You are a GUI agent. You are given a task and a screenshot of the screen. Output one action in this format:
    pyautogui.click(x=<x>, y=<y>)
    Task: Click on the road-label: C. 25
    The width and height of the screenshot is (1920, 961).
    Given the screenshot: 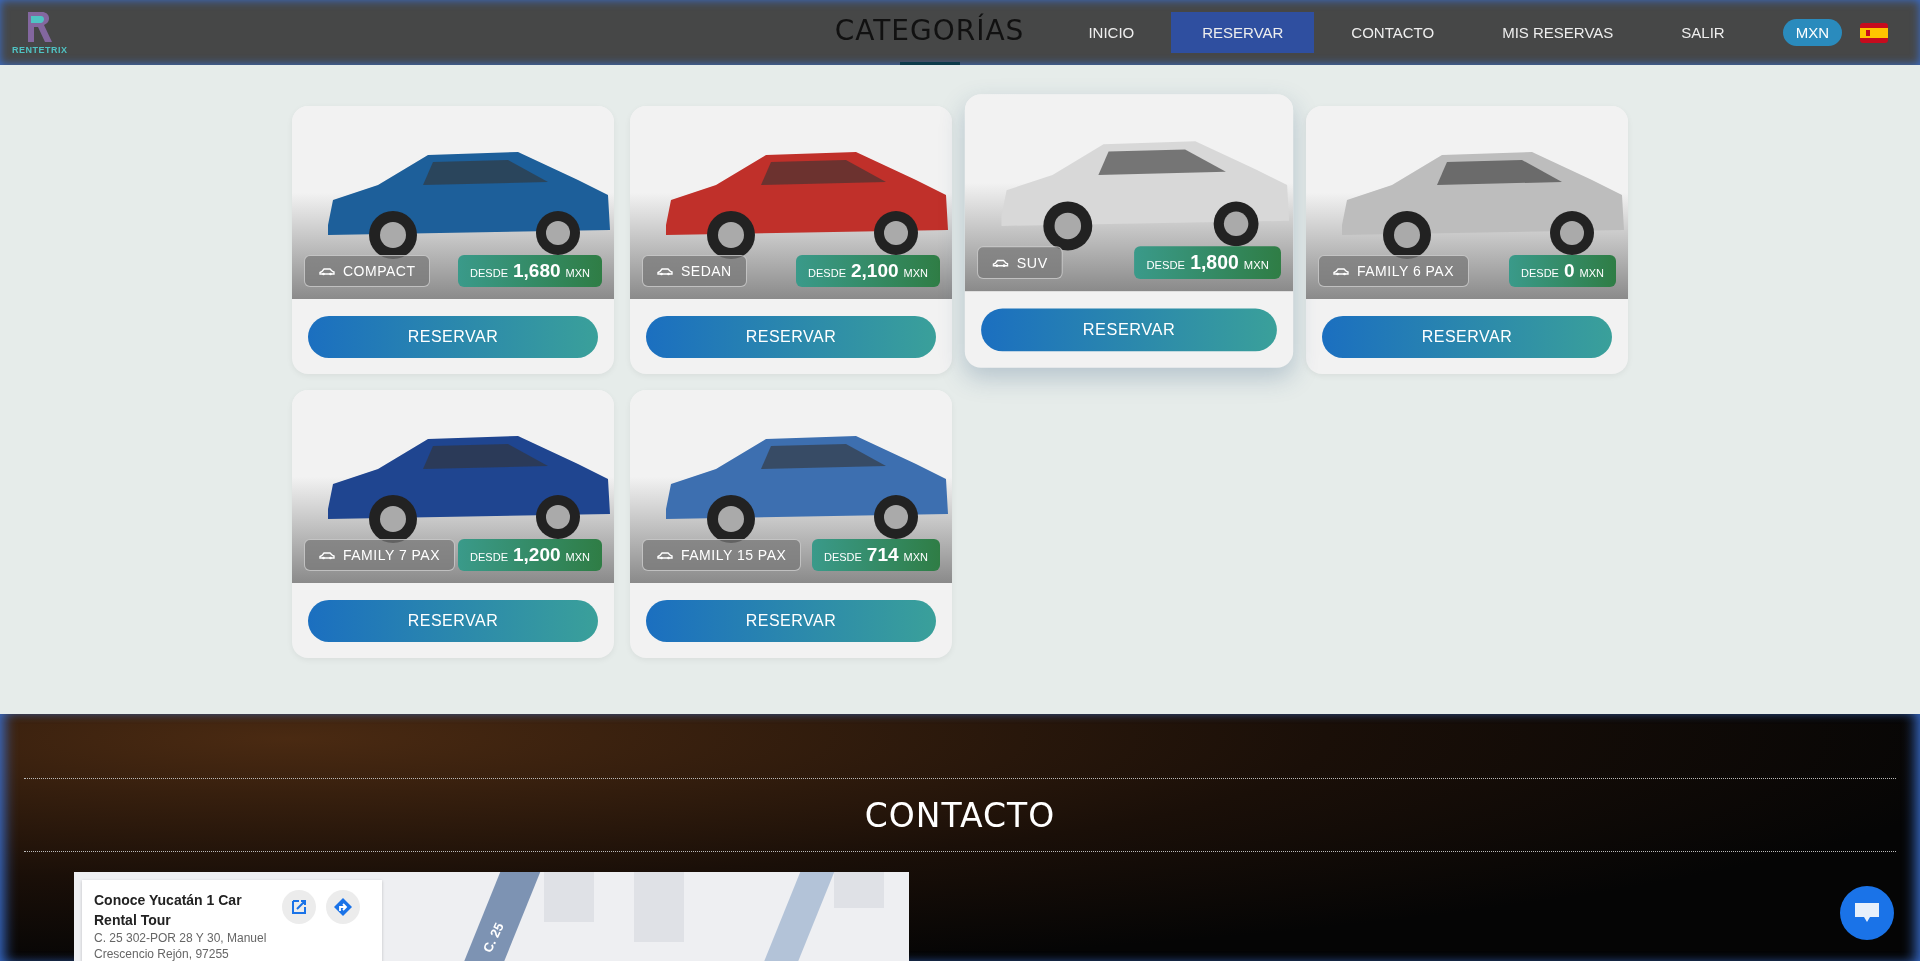 What is the action you would take?
    pyautogui.click(x=494, y=937)
    